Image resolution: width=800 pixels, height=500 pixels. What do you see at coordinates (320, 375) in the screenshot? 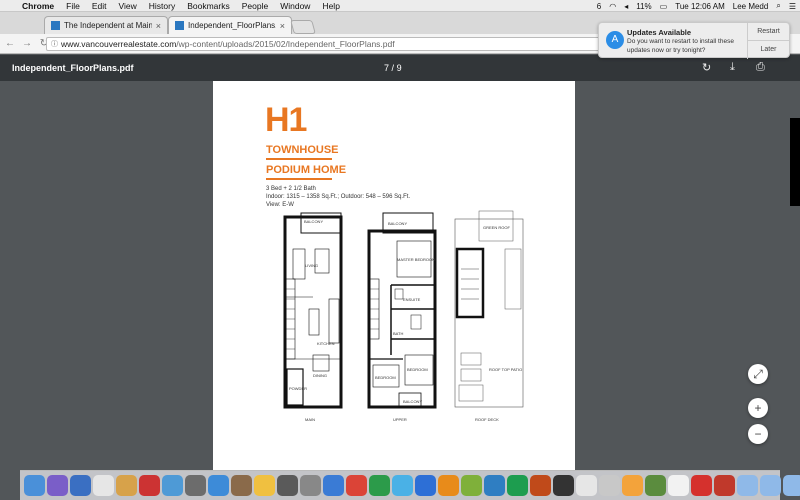
I see `label-dining: DINING` at bounding box center [320, 375].